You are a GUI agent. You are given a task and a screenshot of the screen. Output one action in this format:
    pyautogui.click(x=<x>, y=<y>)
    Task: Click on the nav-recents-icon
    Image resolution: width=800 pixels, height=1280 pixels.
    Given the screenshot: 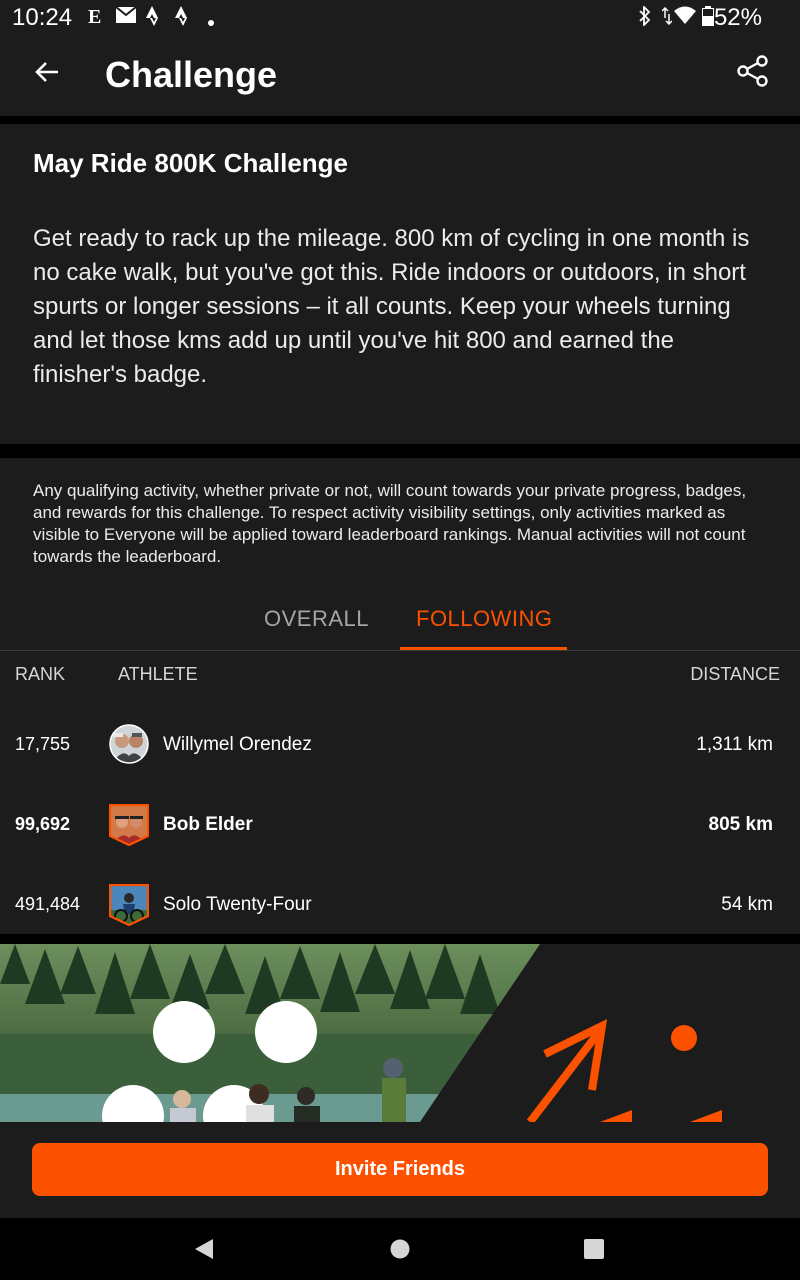 What is the action you would take?
    pyautogui.click(x=594, y=1249)
    